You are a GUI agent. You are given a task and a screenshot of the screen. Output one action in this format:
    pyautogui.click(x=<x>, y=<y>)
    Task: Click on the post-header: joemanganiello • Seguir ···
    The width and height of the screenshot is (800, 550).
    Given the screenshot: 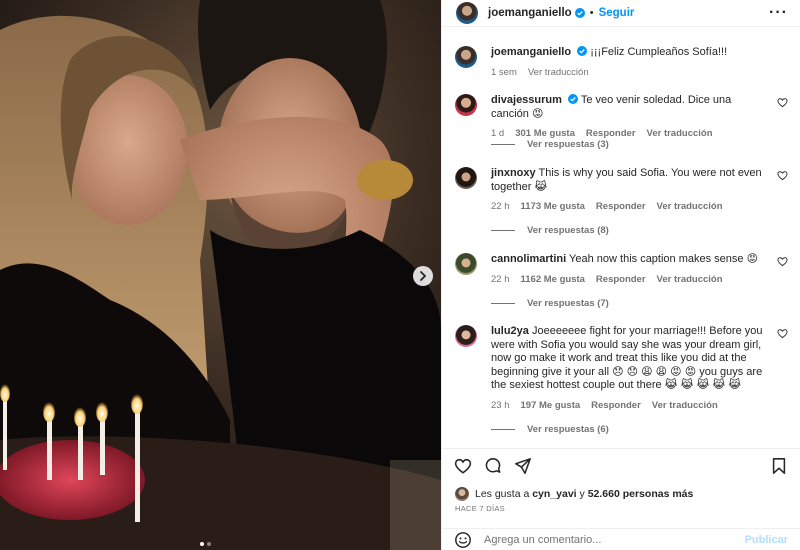 What is the action you would take?
    pyautogui.click(x=621, y=13)
    